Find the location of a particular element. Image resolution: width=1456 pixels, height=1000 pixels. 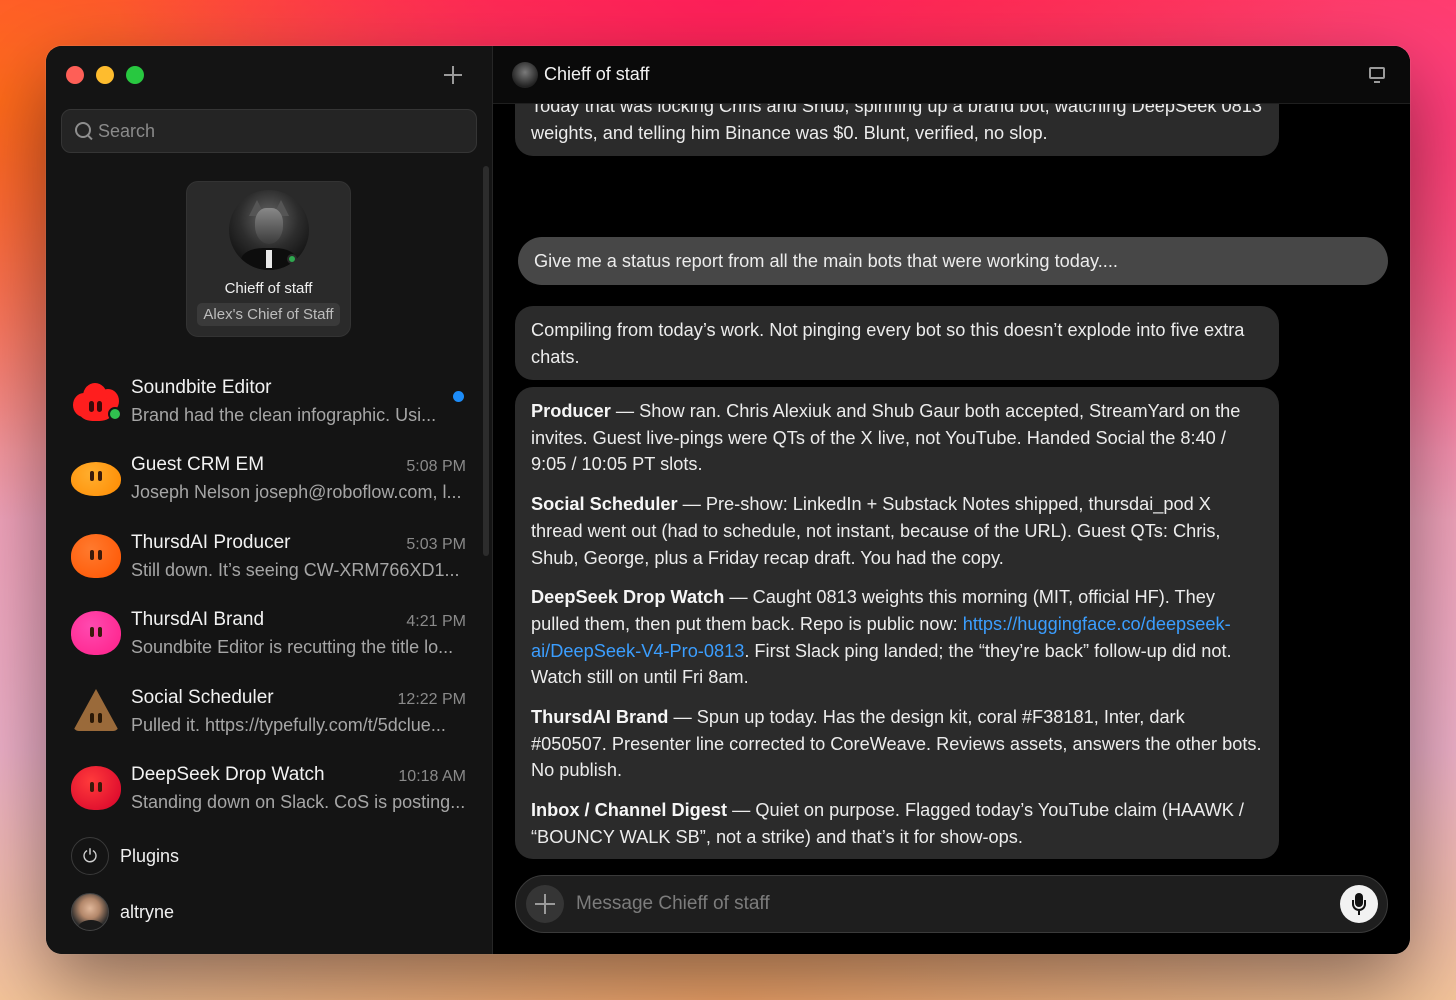

chat-title: Guest CRM EM is located at coordinates (198, 465).